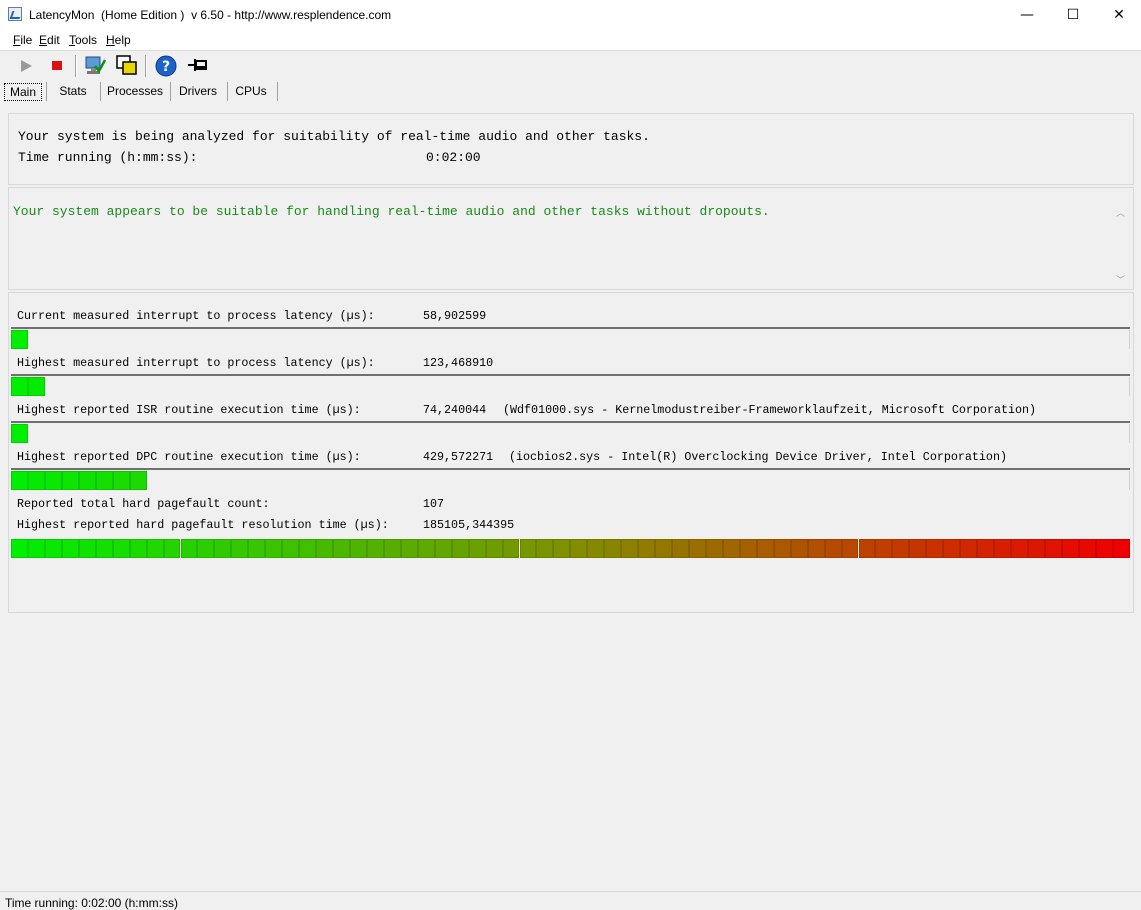 This screenshot has height=910, width=1141. What do you see at coordinates (1120, 279) in the screenshot?
I see `scroll-down-icon: ﹀` at bounding box center [1120, 279].